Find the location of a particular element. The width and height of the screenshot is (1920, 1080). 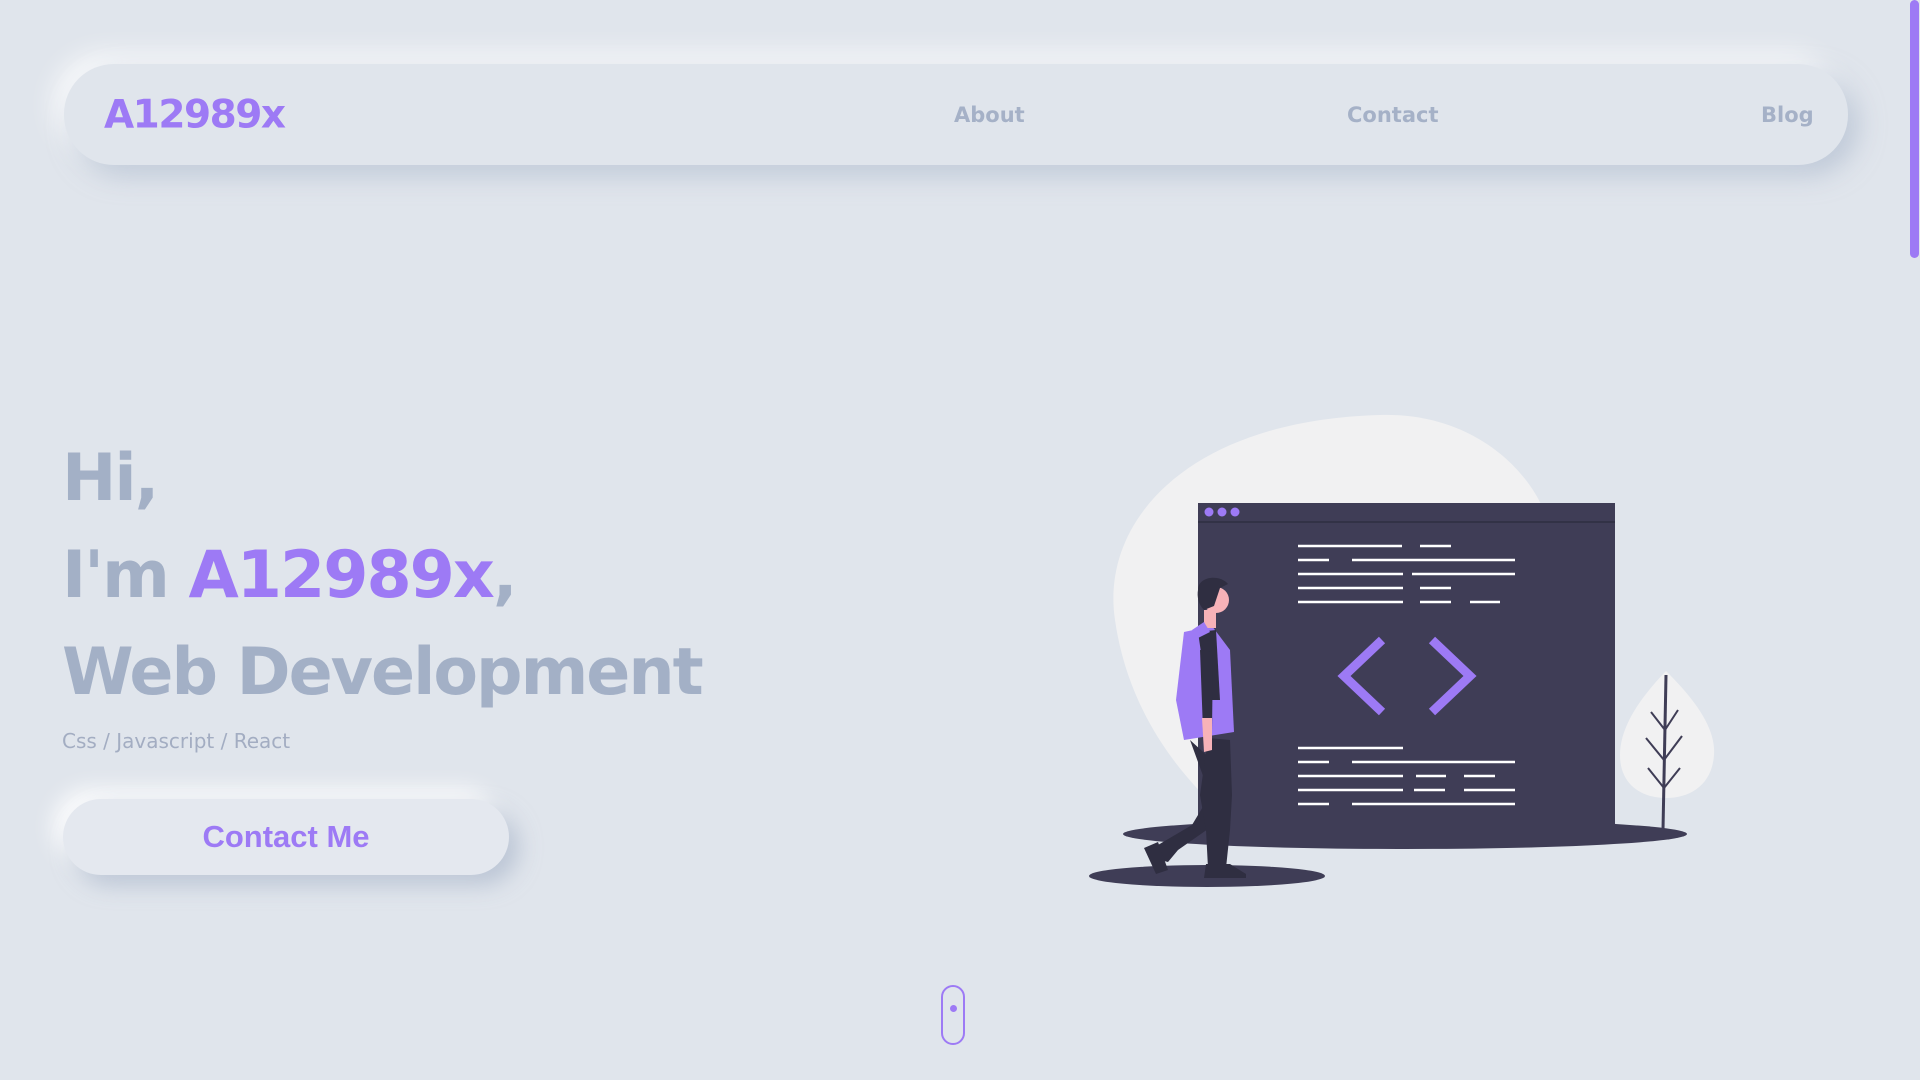

hero-name: A12989x is located at coordinates (341, 575).